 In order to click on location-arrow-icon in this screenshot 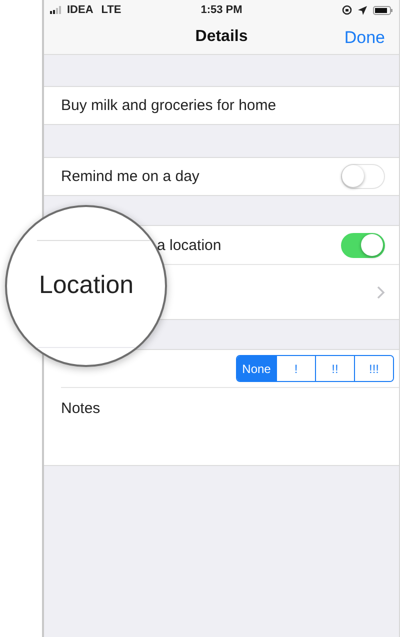, I will do `click(362, 10)`.